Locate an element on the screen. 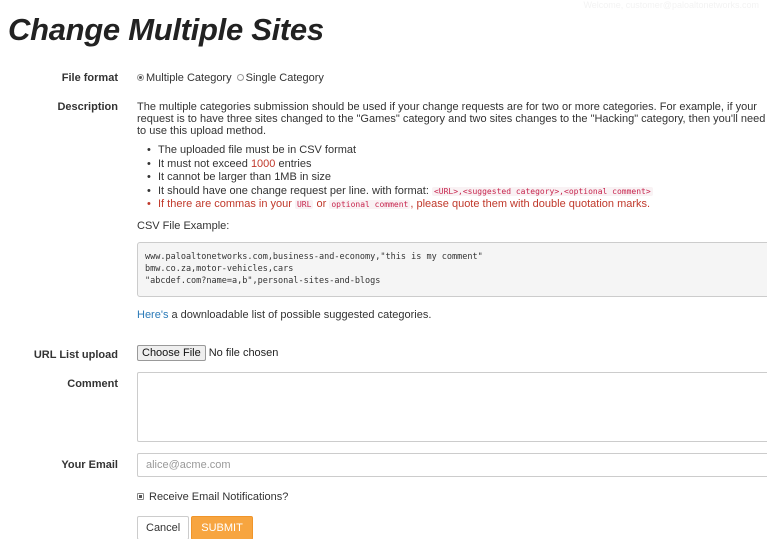 The image size is (767, 539). notifications-checkbox is located at coordinates (140, 496).